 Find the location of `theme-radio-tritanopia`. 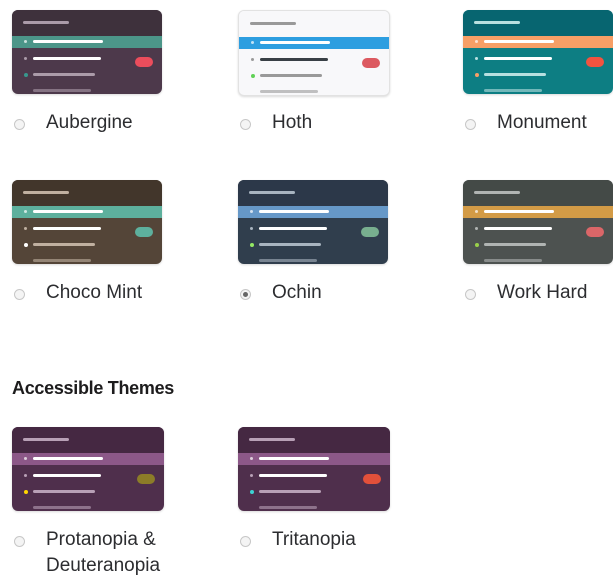

theme-radio-tritanopia is located at coordinates (245, 541).